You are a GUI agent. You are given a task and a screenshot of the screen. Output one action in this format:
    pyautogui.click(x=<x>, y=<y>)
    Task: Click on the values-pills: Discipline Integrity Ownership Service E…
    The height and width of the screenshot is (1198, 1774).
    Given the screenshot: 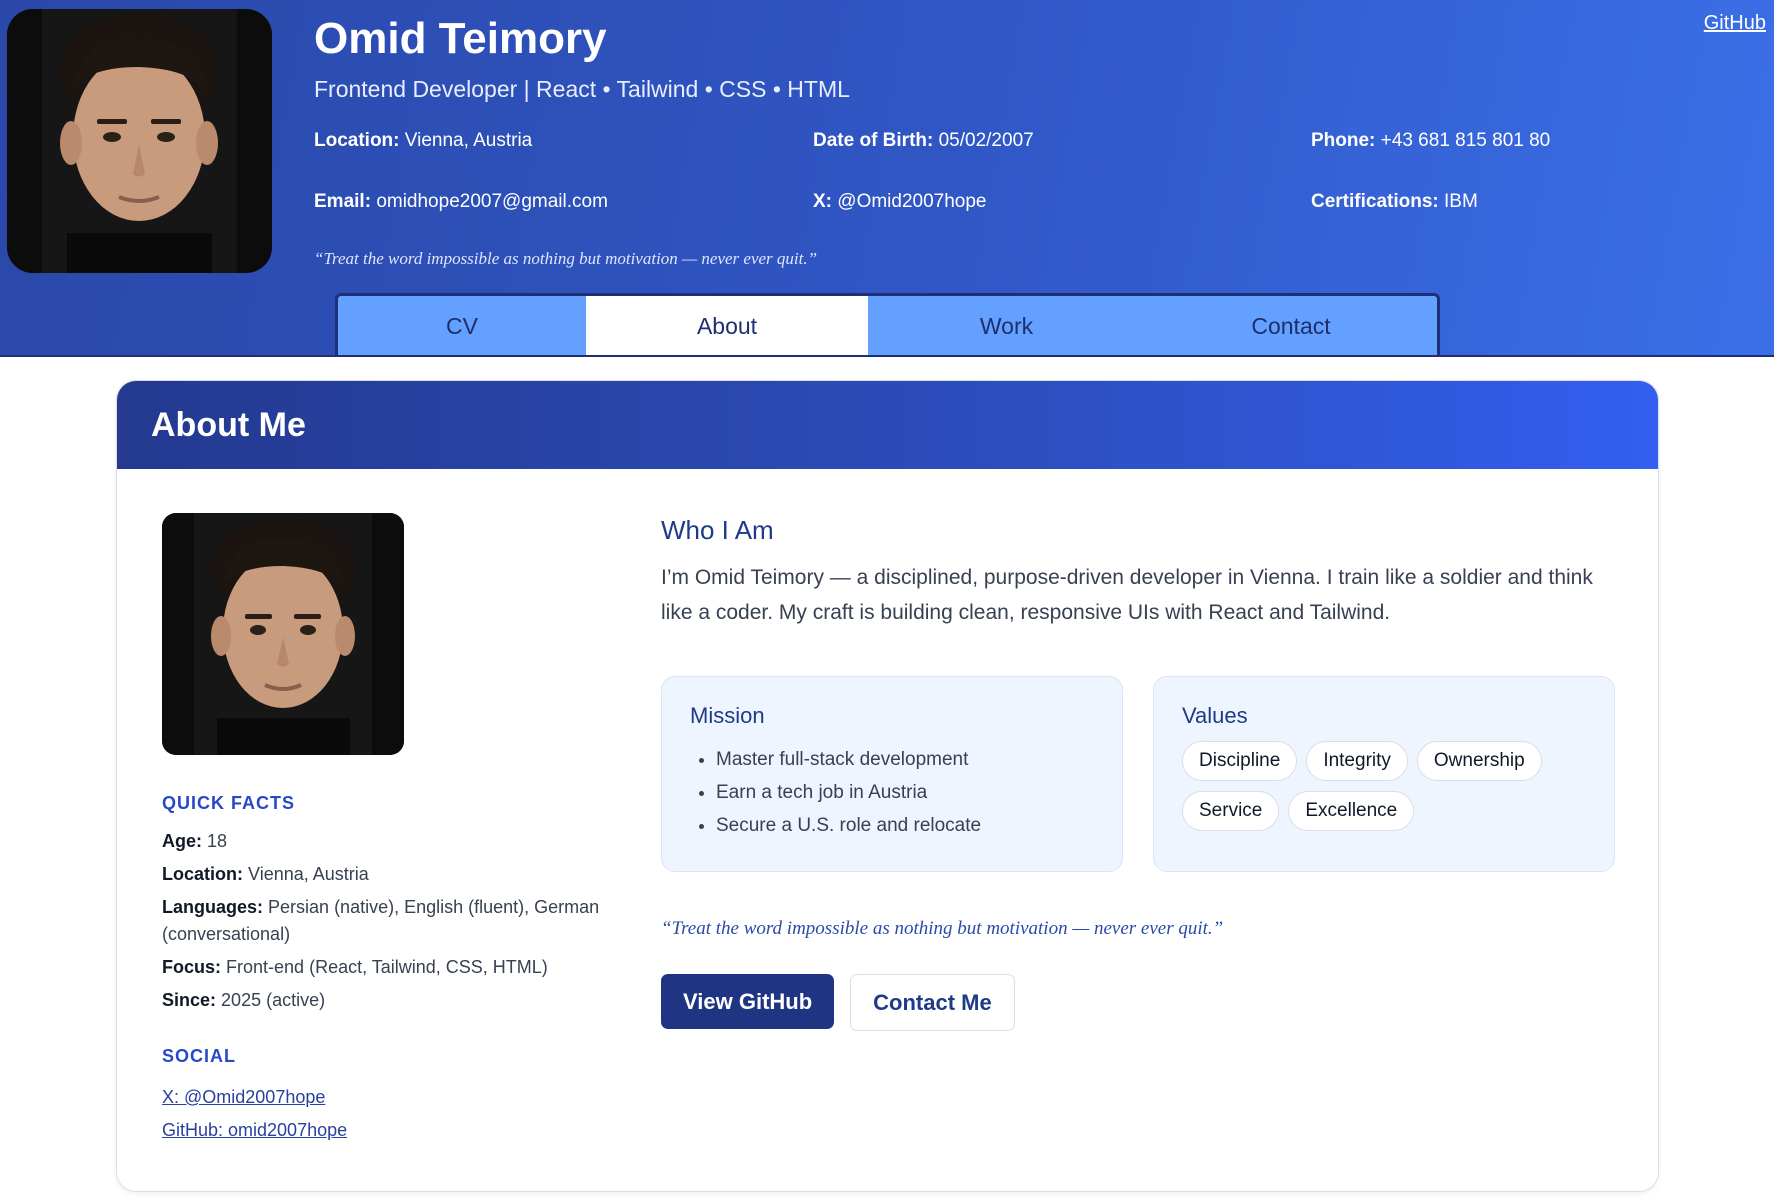 What is the action you would take?
    pyautogui.click(x=1382, y=786)
    